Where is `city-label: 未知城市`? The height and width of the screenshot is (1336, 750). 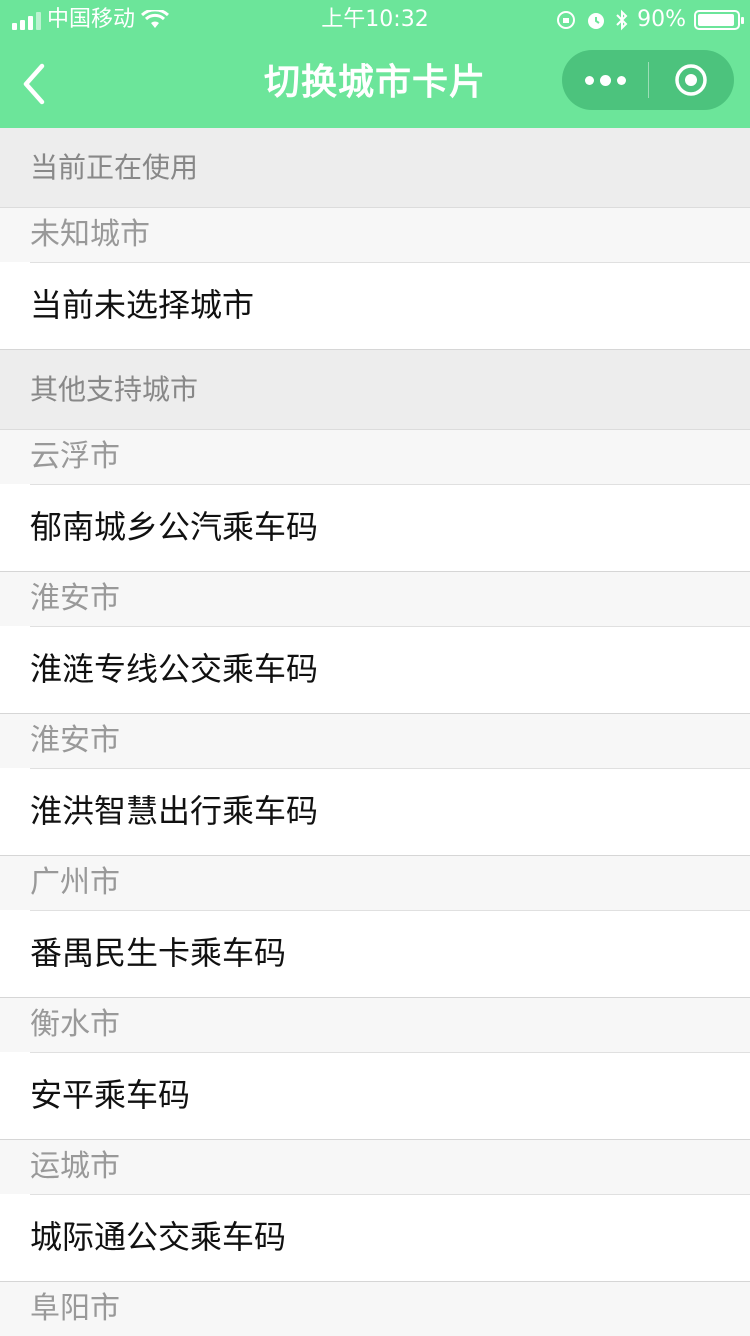 city-label: 未知城市 is located at coordinates (375, 235).